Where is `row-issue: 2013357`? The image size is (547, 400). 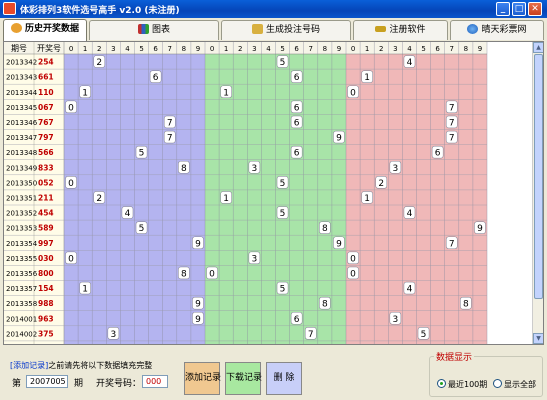
row-issue: 2013357 is located at coordinates (21, 289).